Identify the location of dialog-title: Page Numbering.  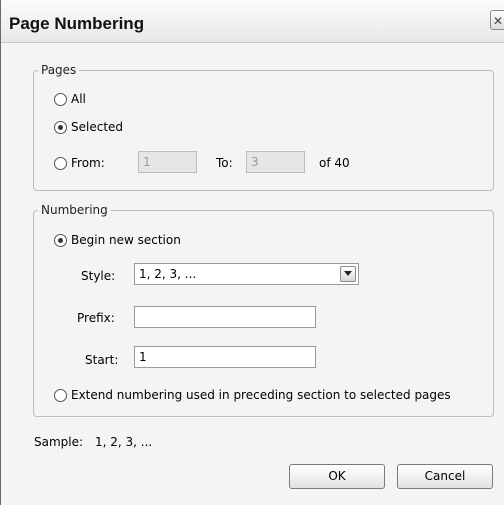
(77, 23).